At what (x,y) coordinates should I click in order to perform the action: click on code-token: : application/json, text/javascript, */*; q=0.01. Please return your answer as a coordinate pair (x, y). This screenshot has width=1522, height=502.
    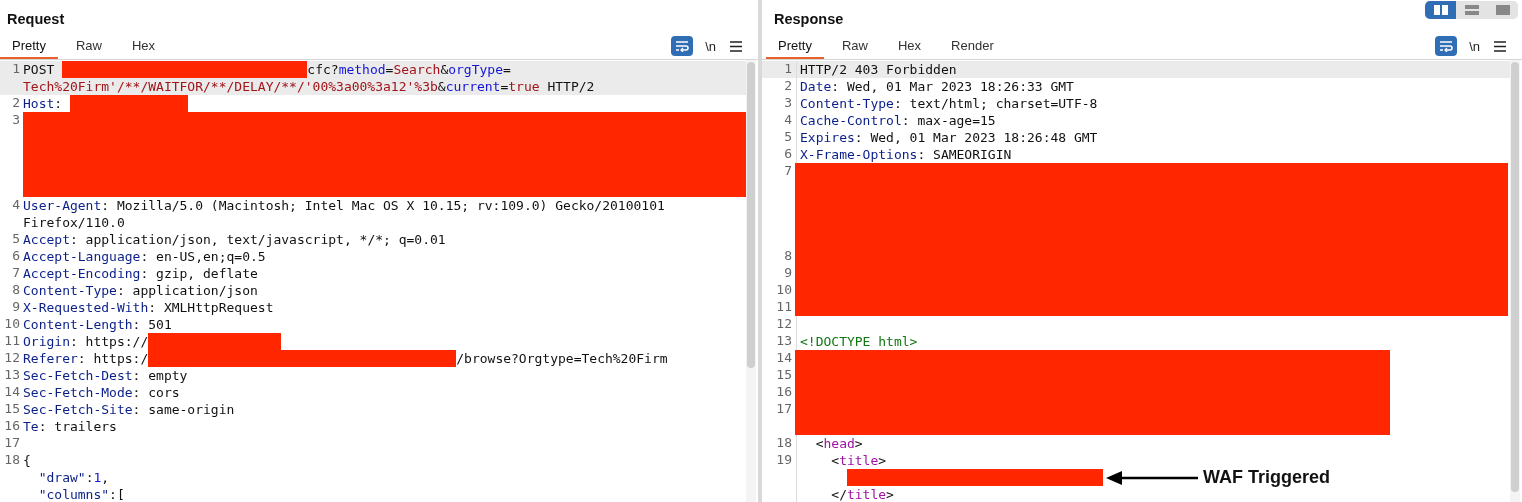
    Looking at the image, I should click on (257, 239).